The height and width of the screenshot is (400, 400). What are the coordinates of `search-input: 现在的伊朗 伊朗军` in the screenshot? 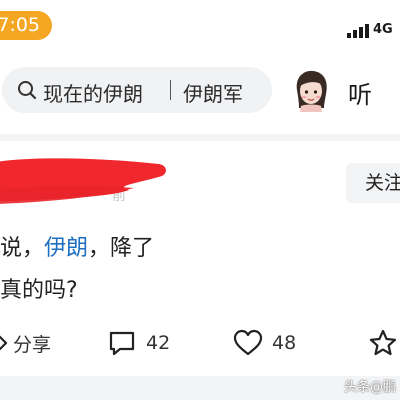 It's located at (137, 90).